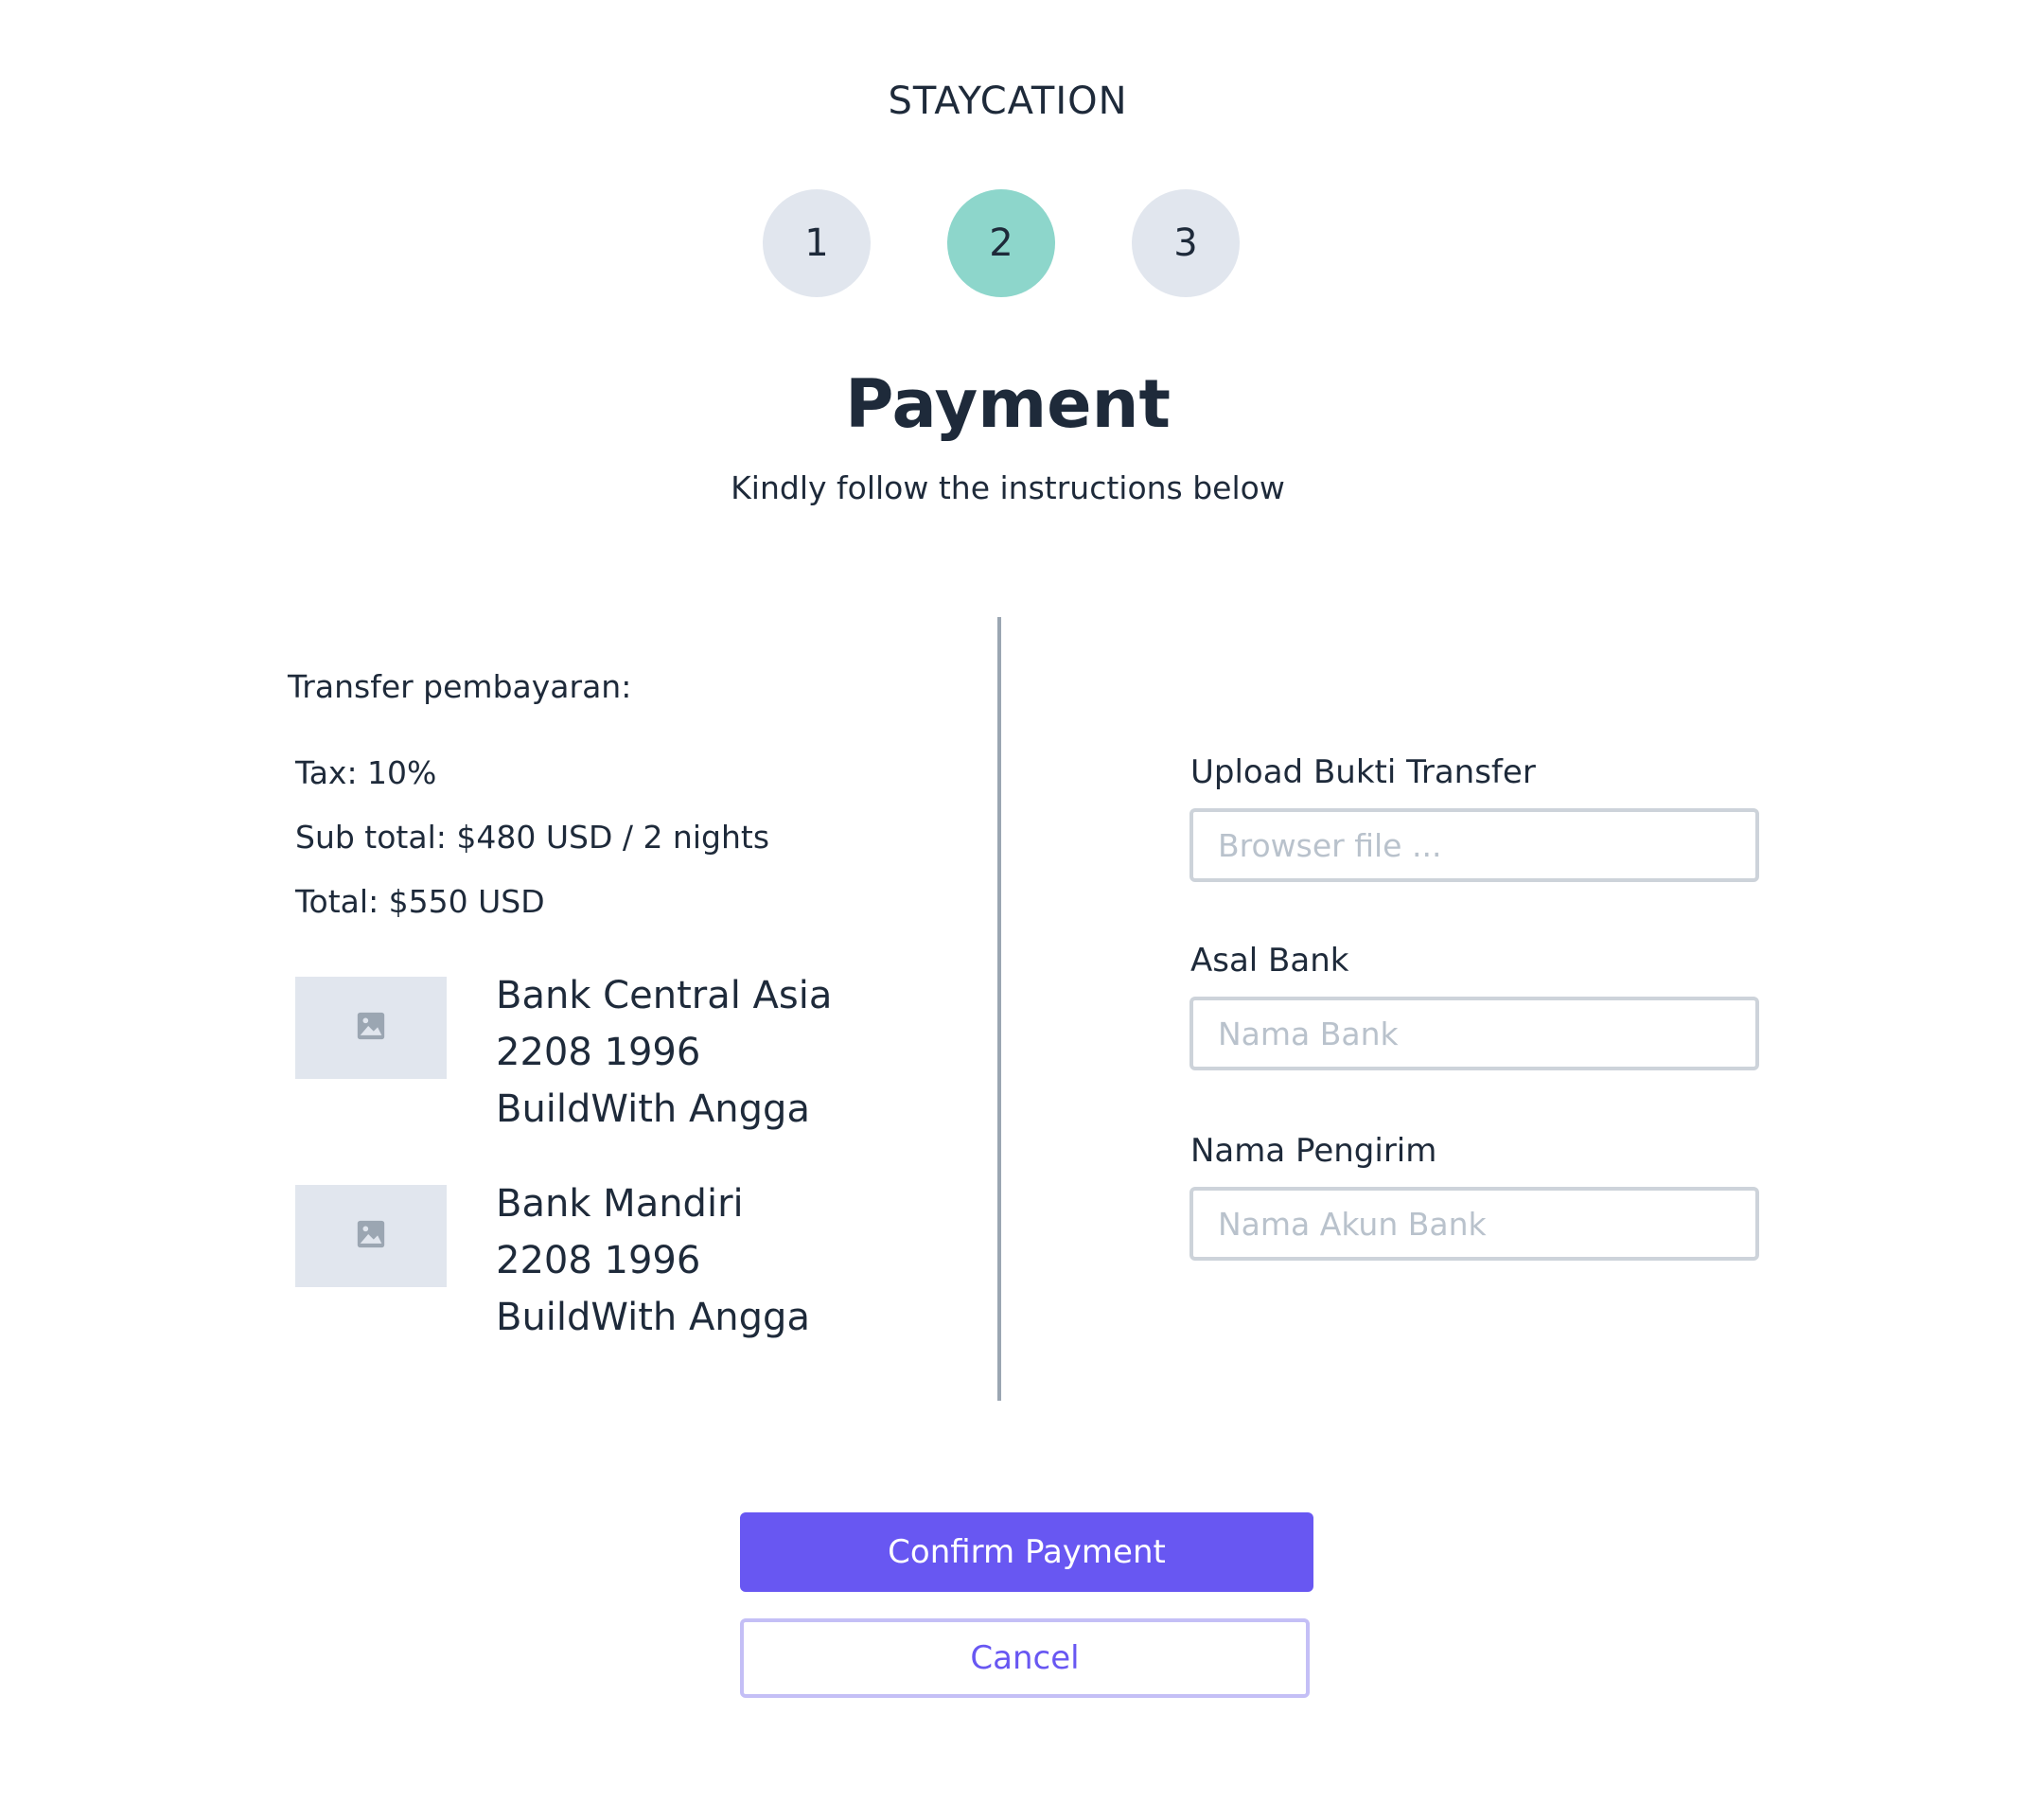 The height and width of the screenshot is (1802, 2044). Describe the element at coordinates (420, 901) in the screenshot. I see `total-line: Total: $550 USD` at that location.